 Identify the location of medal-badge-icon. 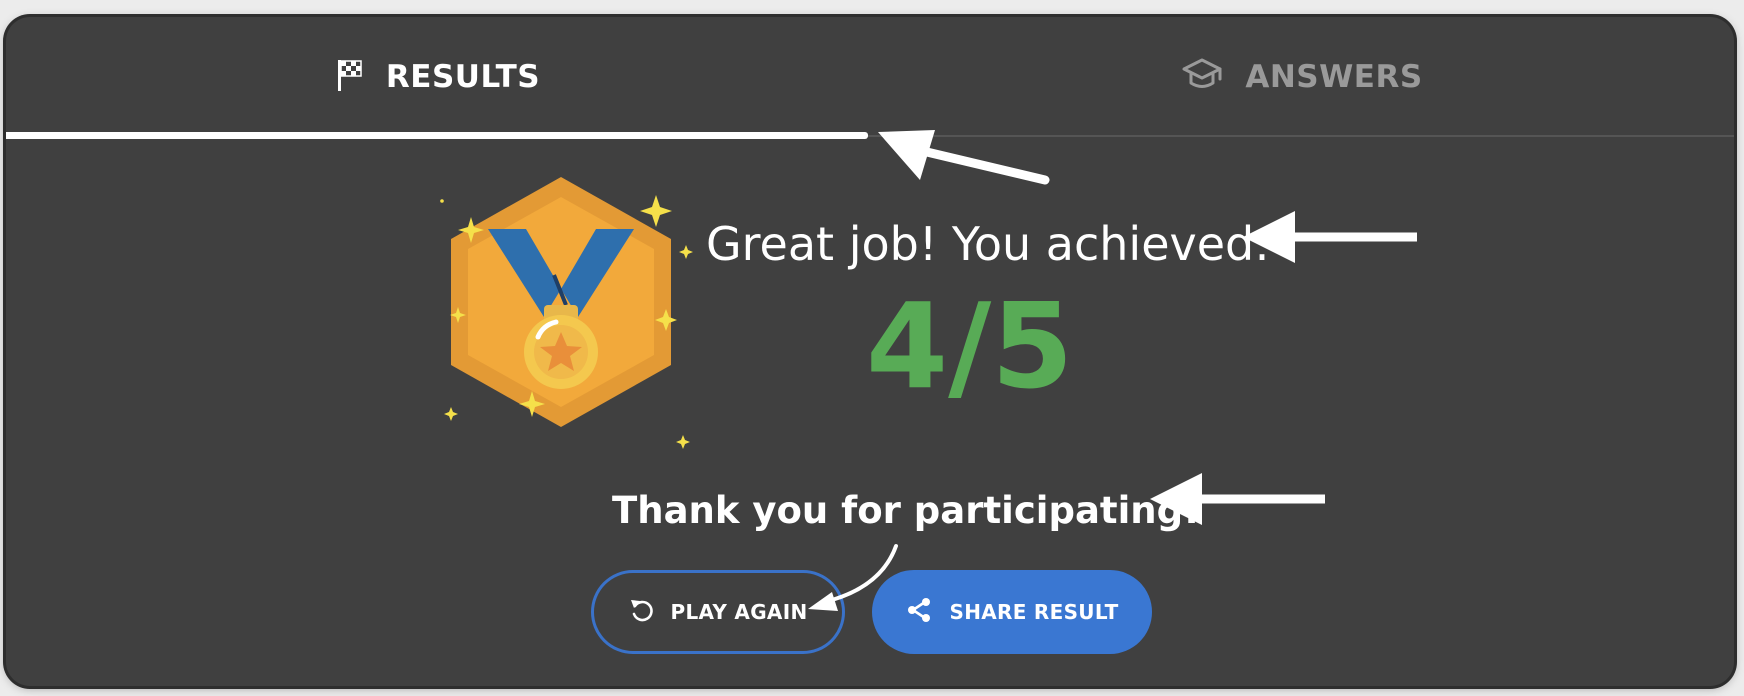
(561, 307).